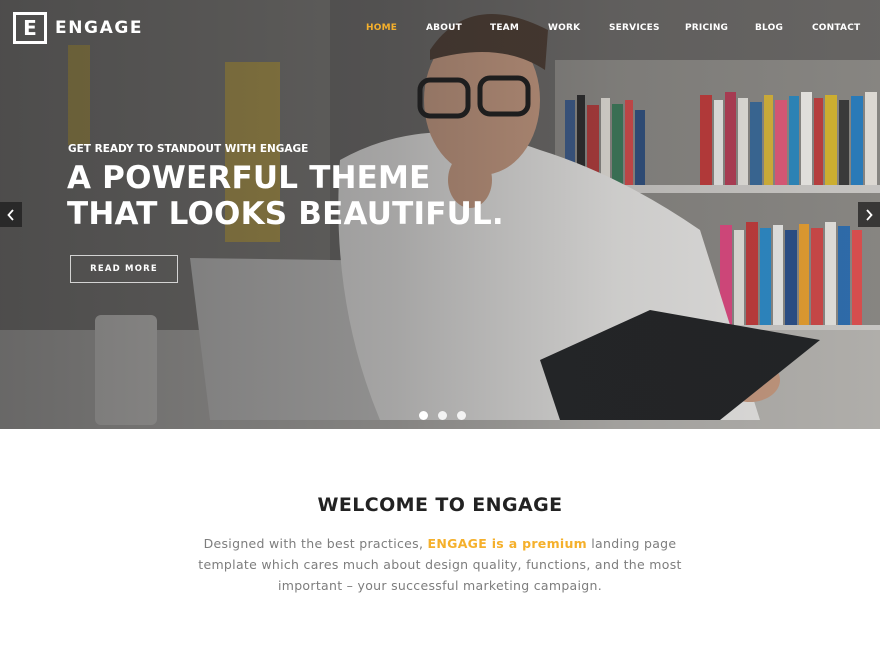  Describe the element at coordinates (769, 28) in the screenshot. I see `nav-item-blog: BLOG` at that location.